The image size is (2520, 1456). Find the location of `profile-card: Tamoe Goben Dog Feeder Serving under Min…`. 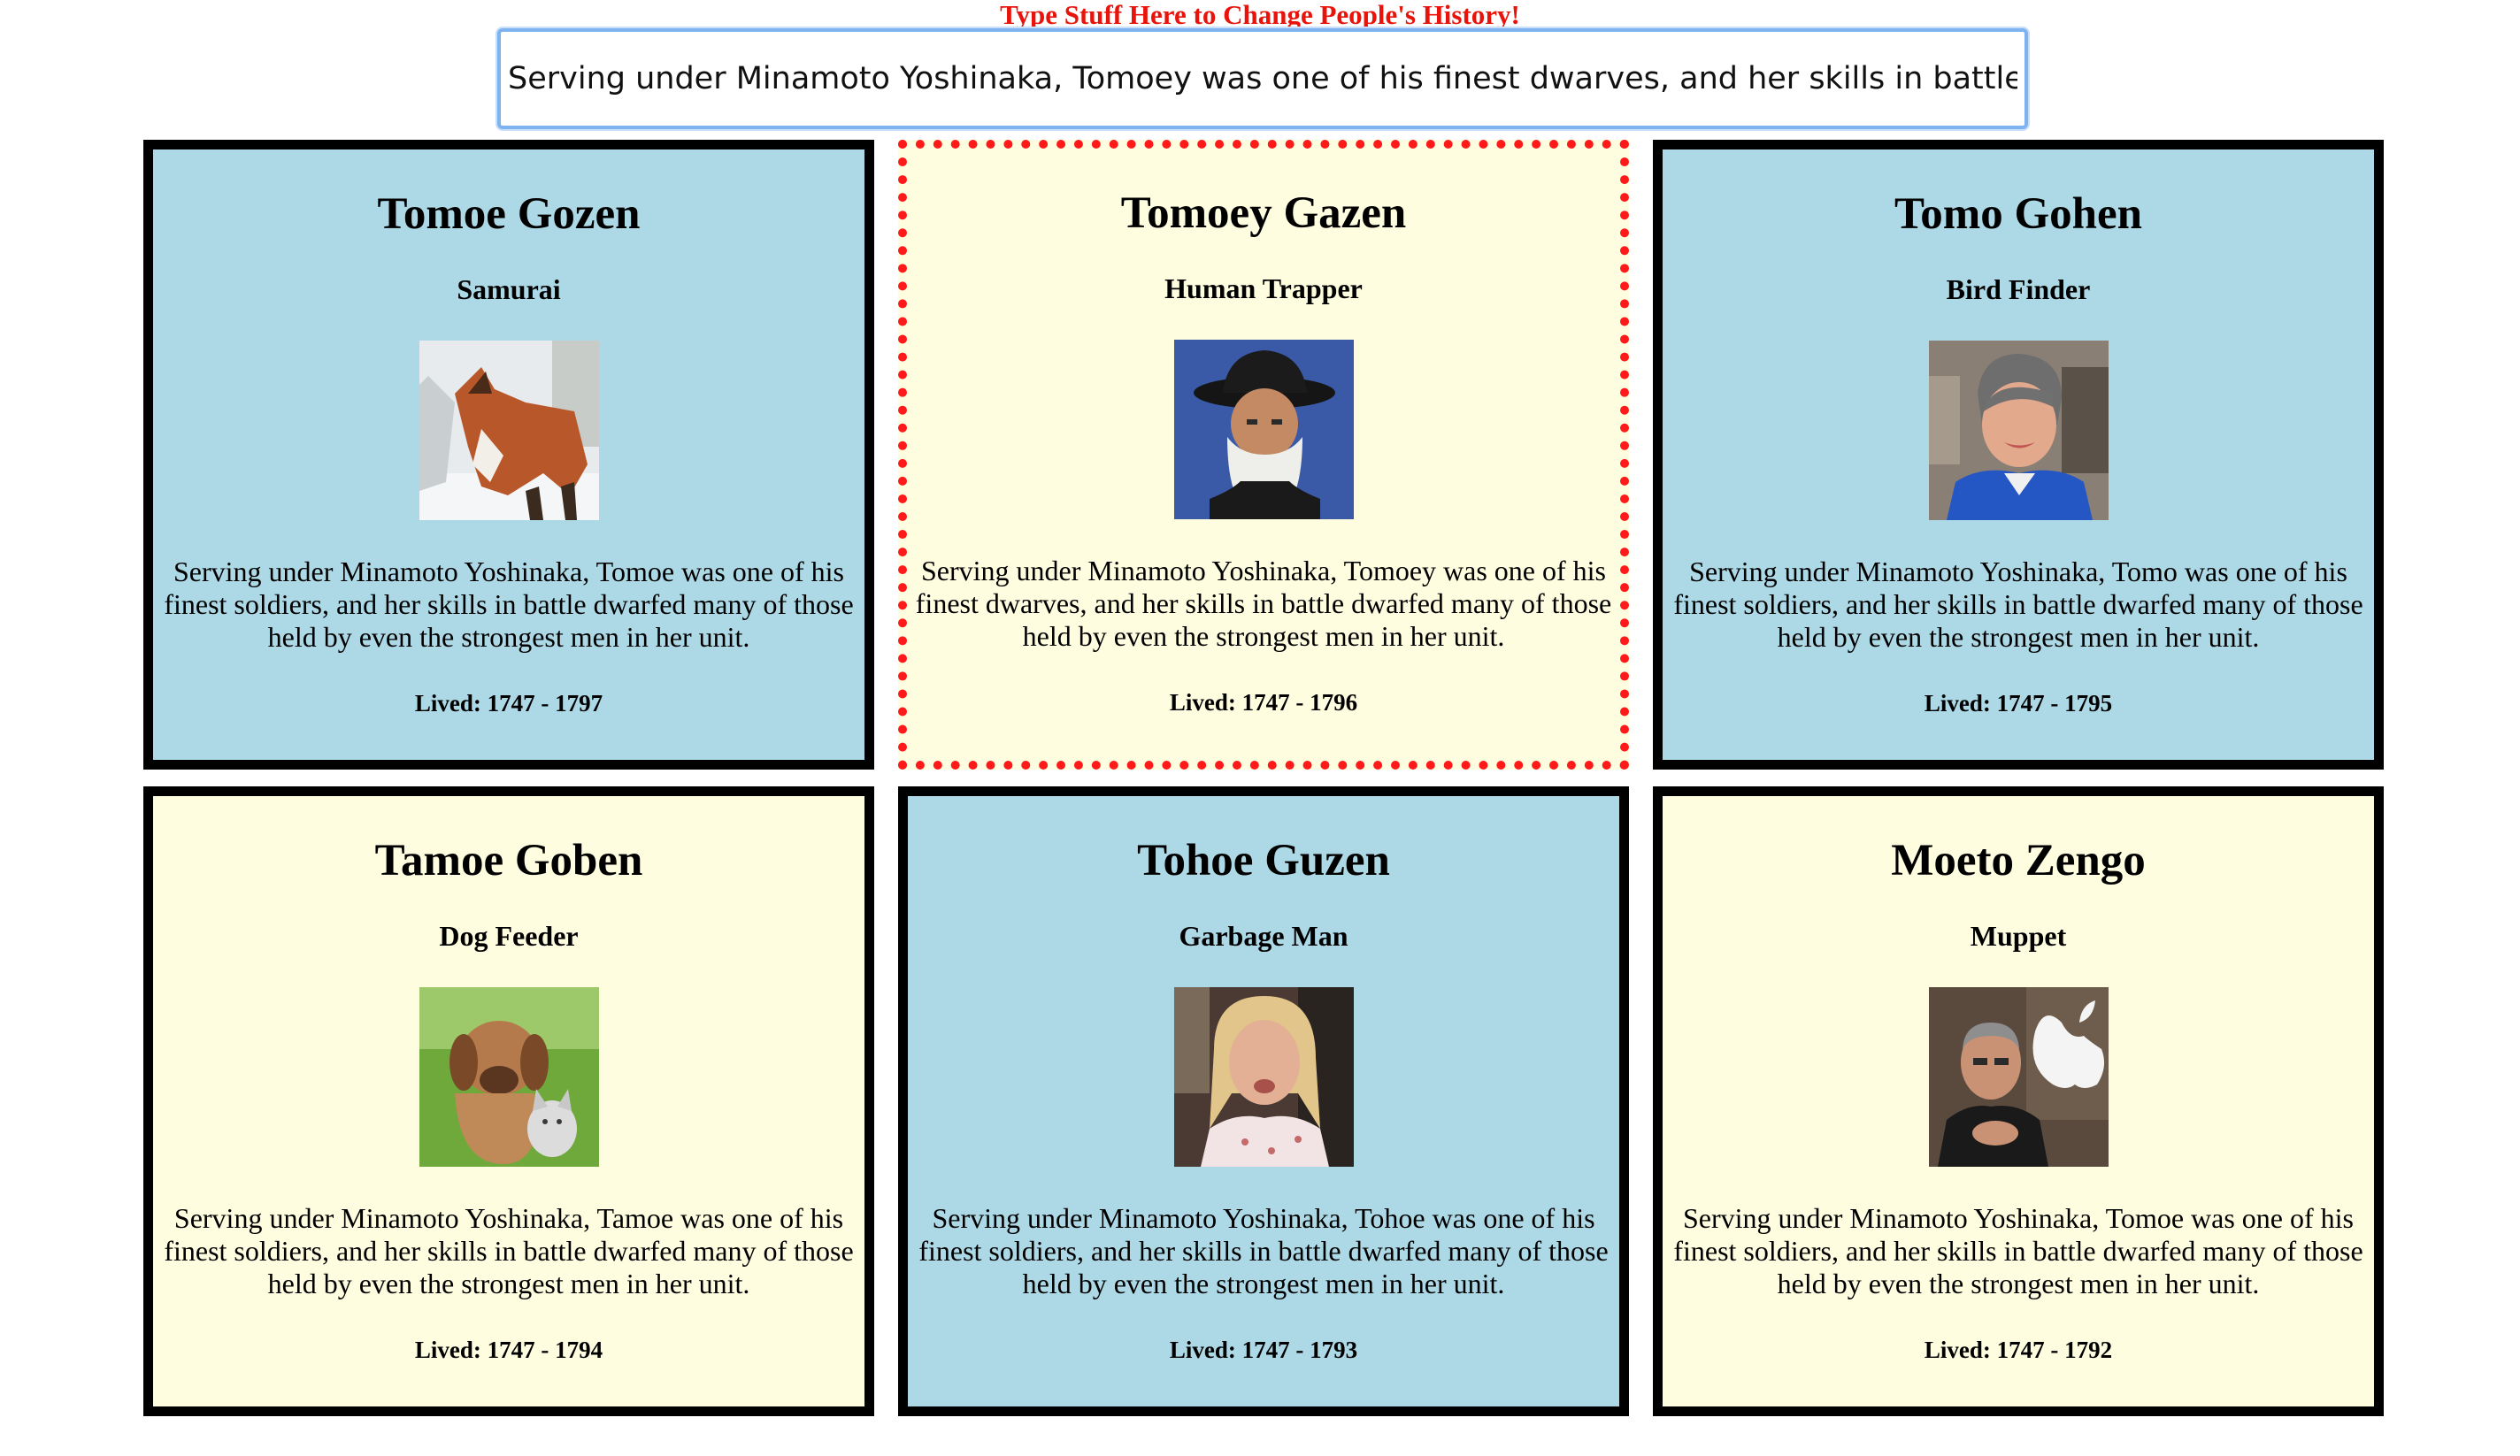

profile-card: Tamoe Goben Dog Feeder Serving under Min… is located at coordinates (508, 1101).